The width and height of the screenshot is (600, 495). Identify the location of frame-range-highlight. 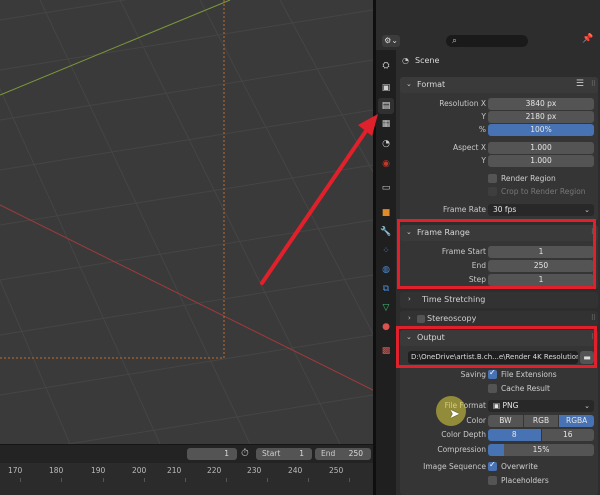
(496, 254).